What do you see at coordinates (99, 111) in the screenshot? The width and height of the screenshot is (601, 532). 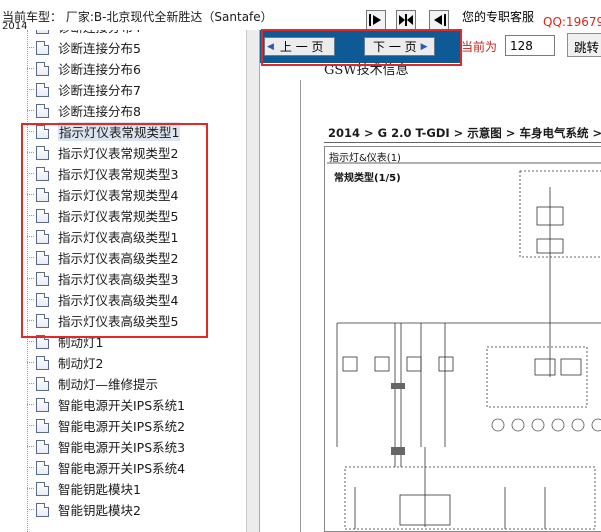 I see `tree-item-label: 诊断连接分布8` at bounding box center [99, 111].